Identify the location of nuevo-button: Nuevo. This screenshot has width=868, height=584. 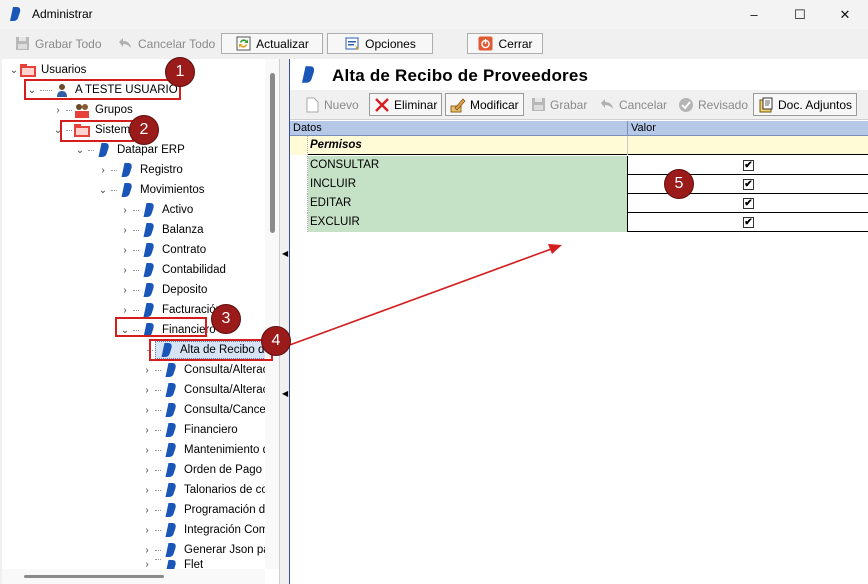
(331, 104).